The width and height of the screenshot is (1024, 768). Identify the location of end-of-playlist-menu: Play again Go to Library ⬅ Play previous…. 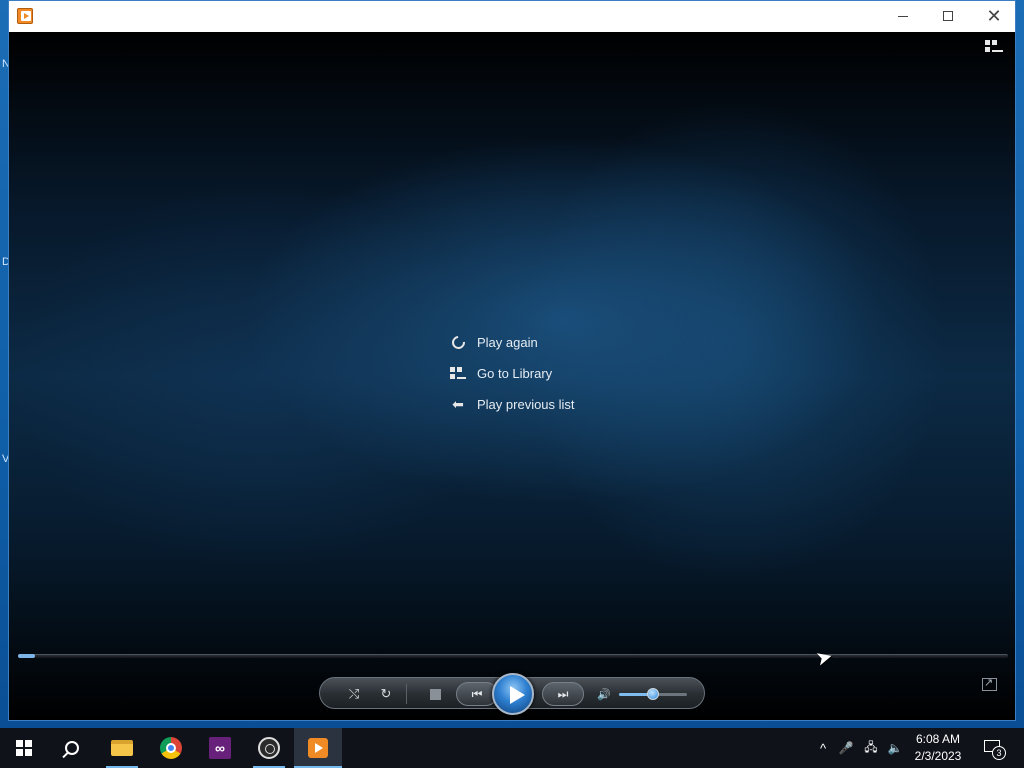
(511, 373).